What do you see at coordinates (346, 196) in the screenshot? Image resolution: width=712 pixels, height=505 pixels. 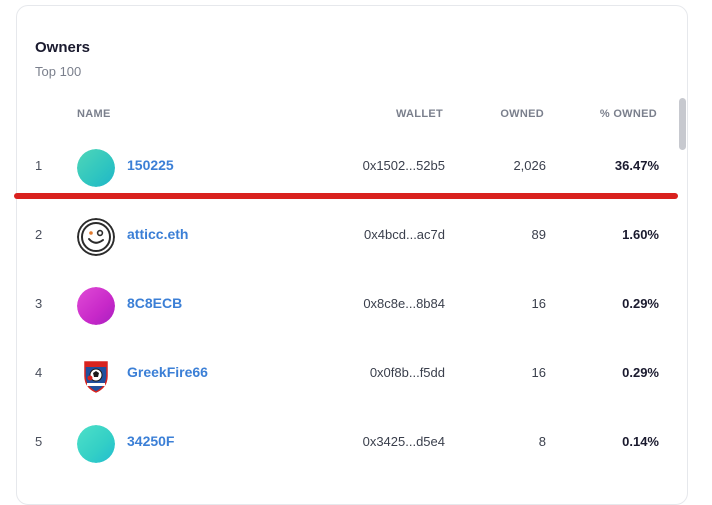 I see `highlight-underline` at bounding box center [346, 196].